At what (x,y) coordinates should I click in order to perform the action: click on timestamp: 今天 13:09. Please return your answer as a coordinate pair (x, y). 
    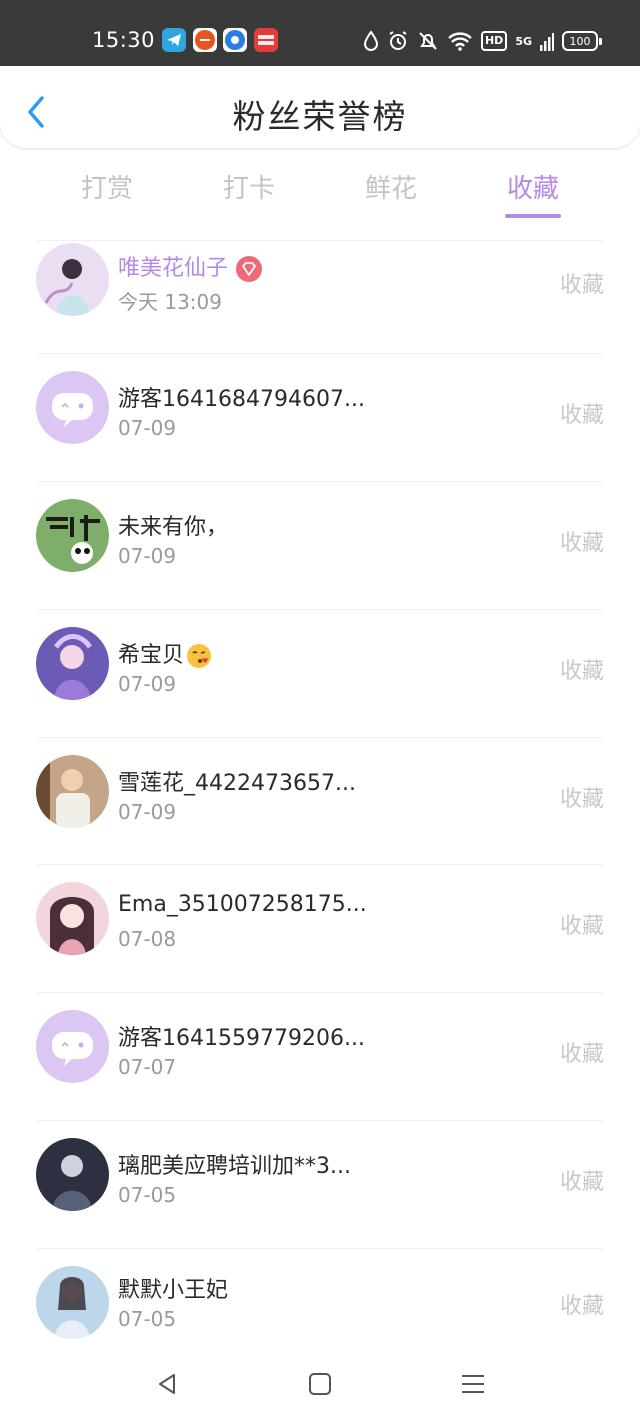
    Looking at the image, I should click on (170, 302).